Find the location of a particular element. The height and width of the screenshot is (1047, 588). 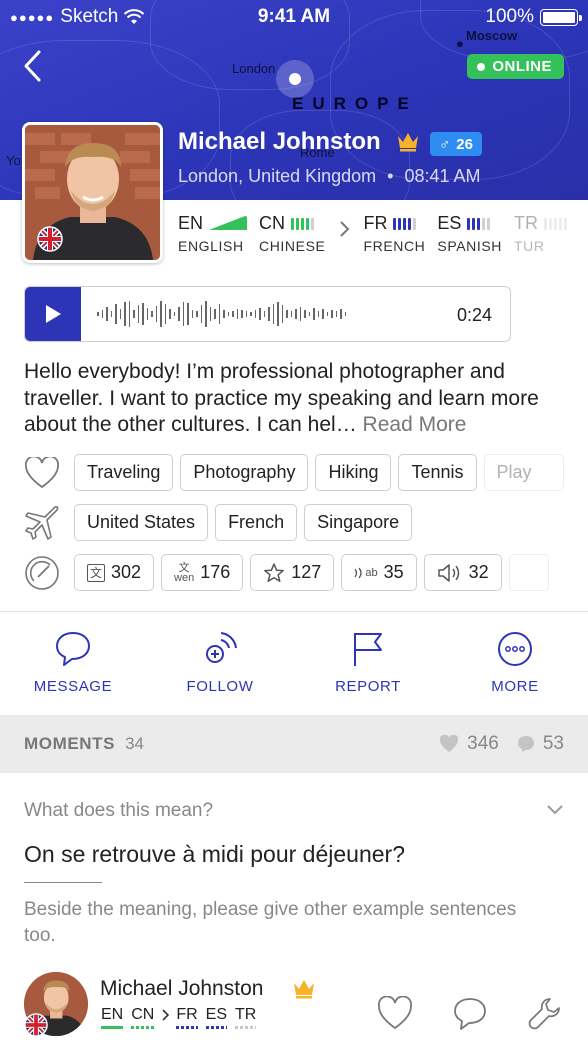

language-name: FRENCH is located at coordinates (394, 246).